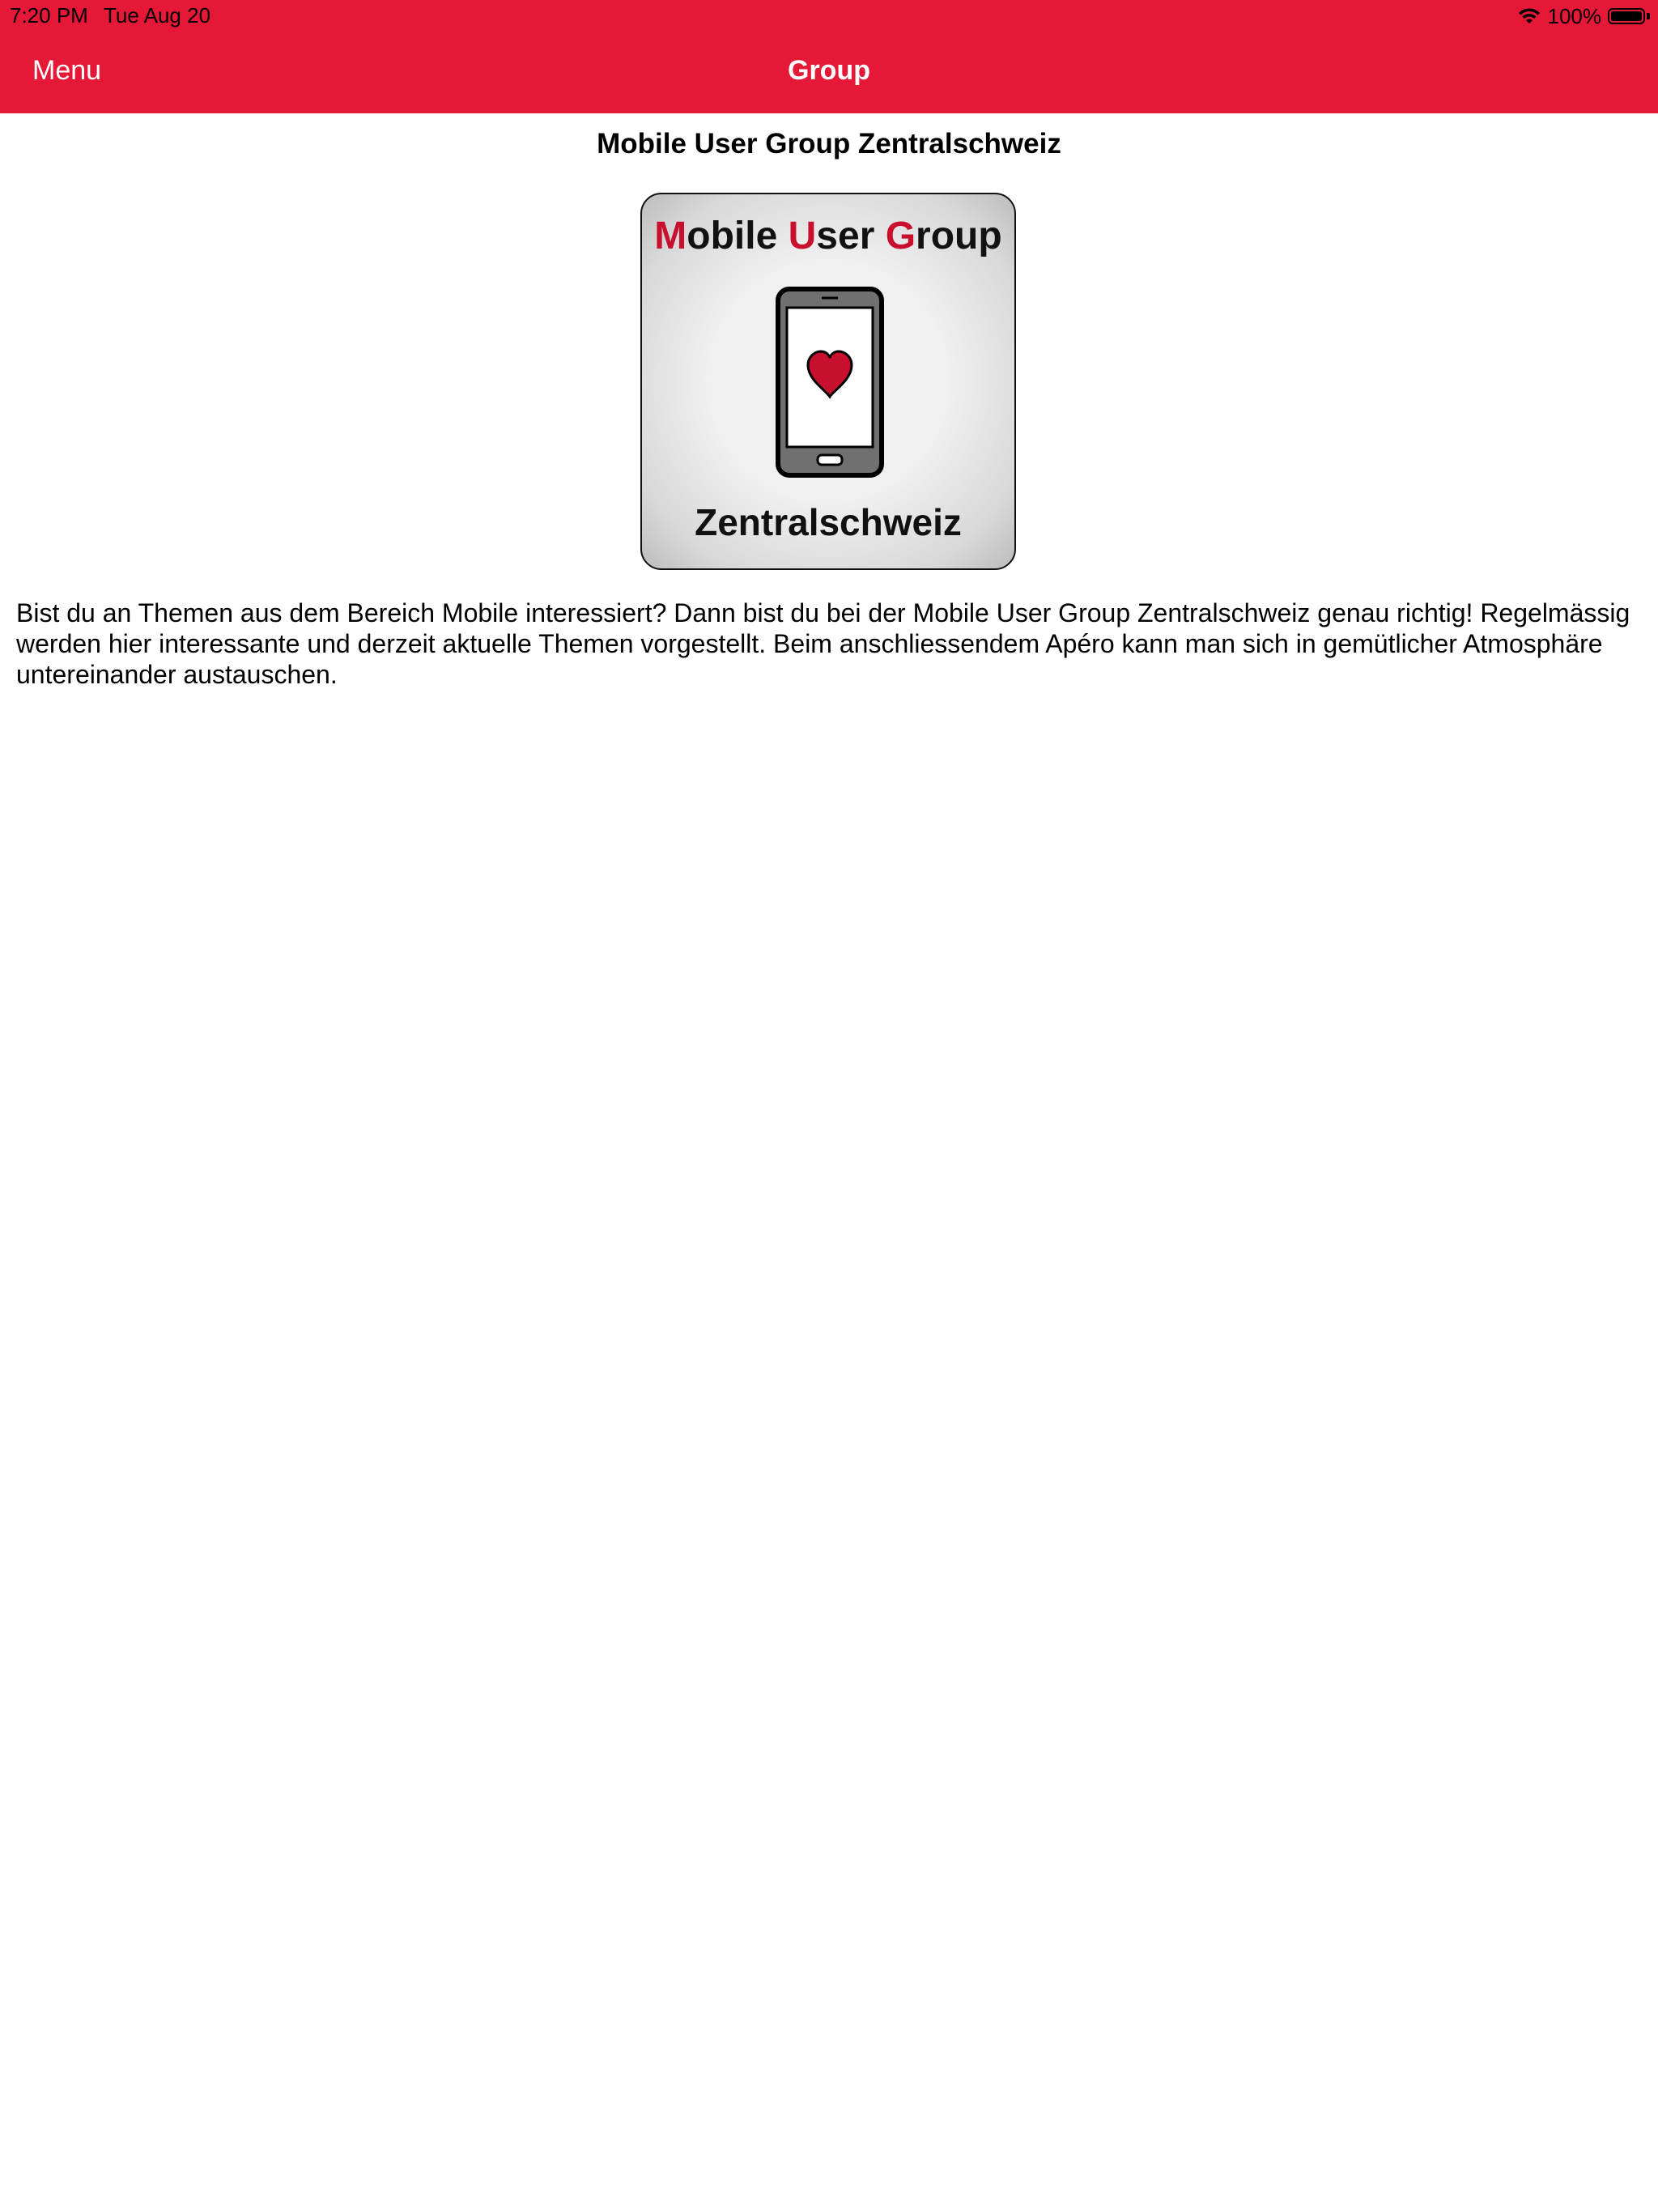  Describe the element at coordinates (828, 522) in the screenshot. I see `logo-subtitle: Zentralschweiz` at that location.